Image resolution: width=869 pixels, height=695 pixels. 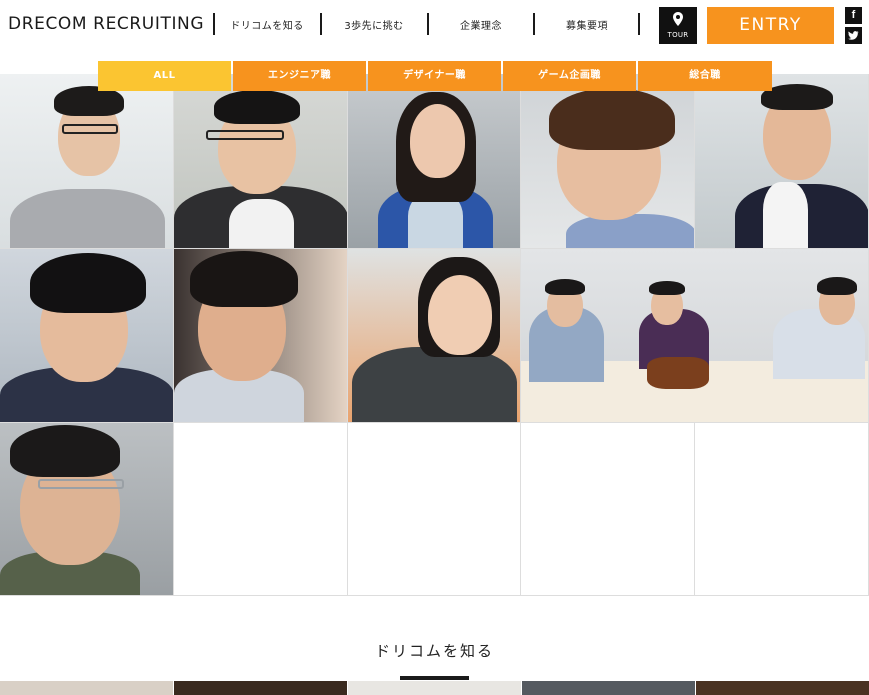 I want to click on section-underline, so click(x=434, y=678).